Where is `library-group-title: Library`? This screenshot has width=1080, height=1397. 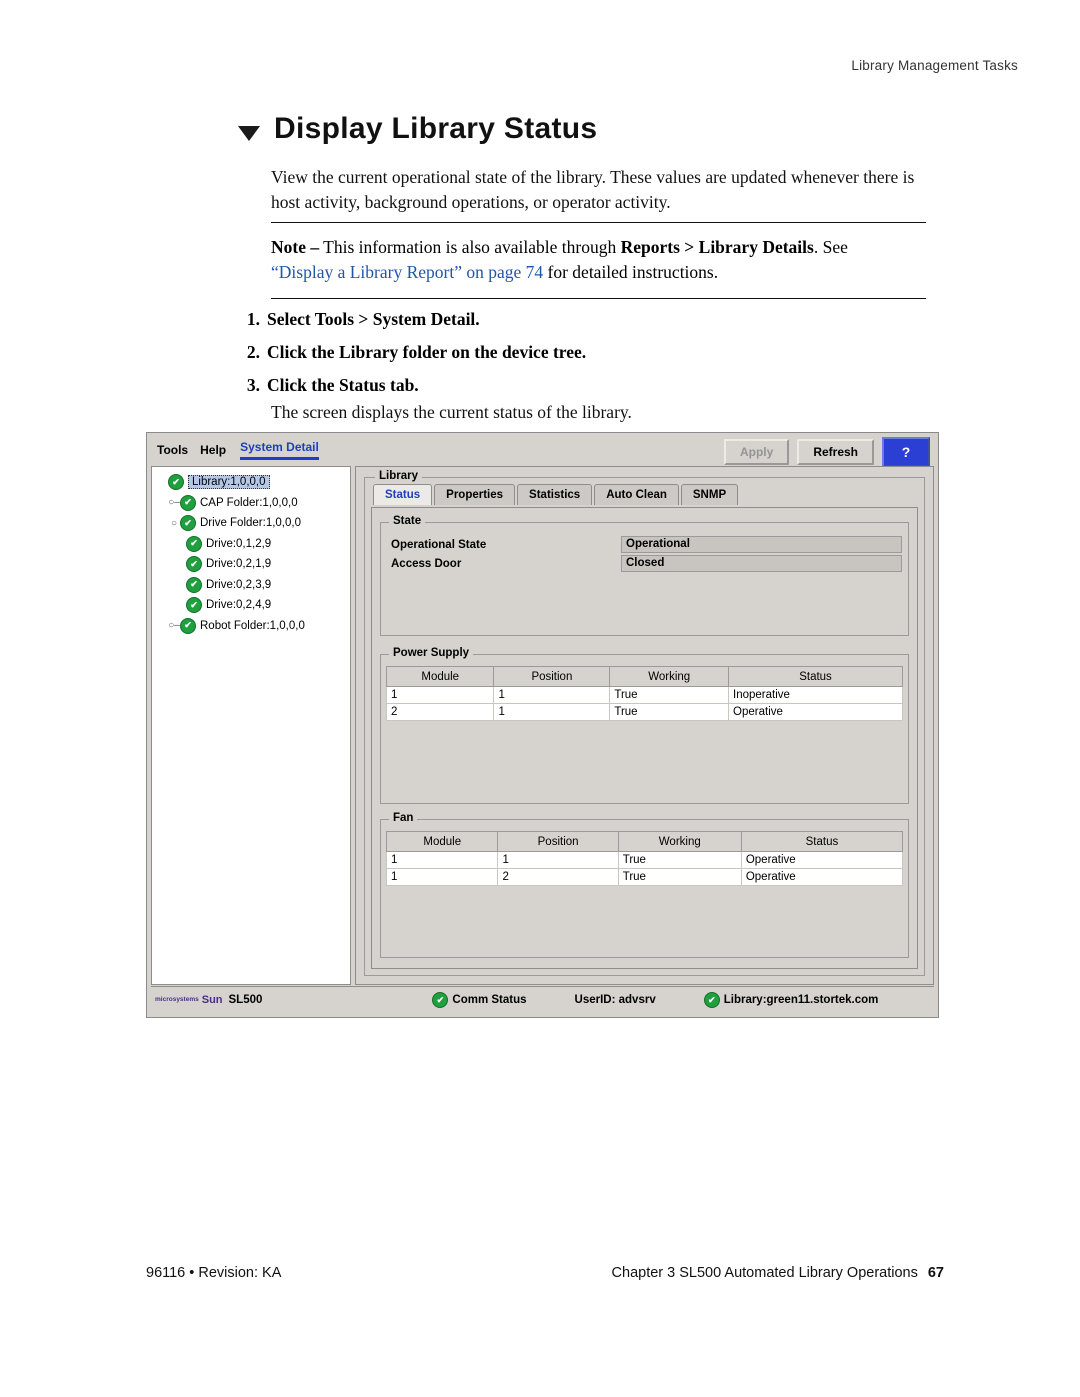 library-group-title: Library is located at coordinates (398, 476).